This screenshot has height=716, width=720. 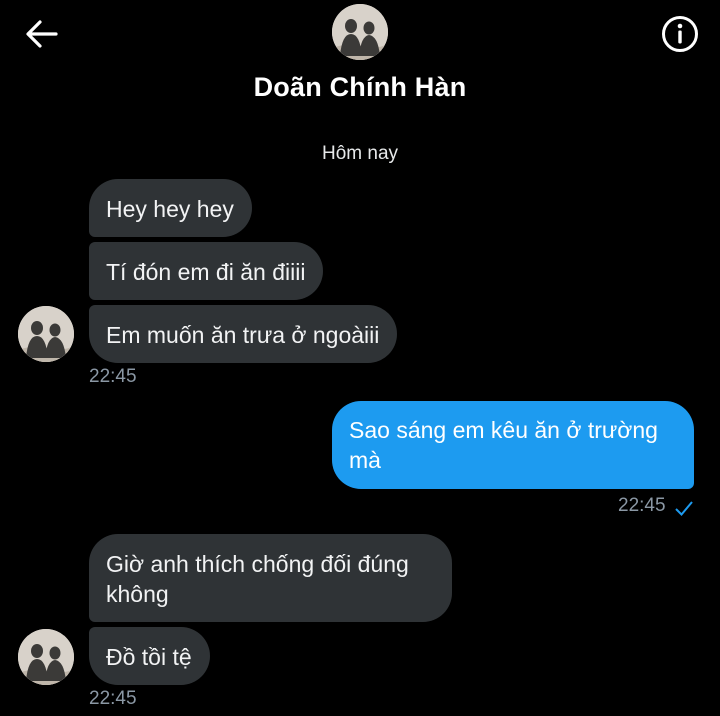 I want to click on date-separator: Hôm nay, so click(x=360, y=153).